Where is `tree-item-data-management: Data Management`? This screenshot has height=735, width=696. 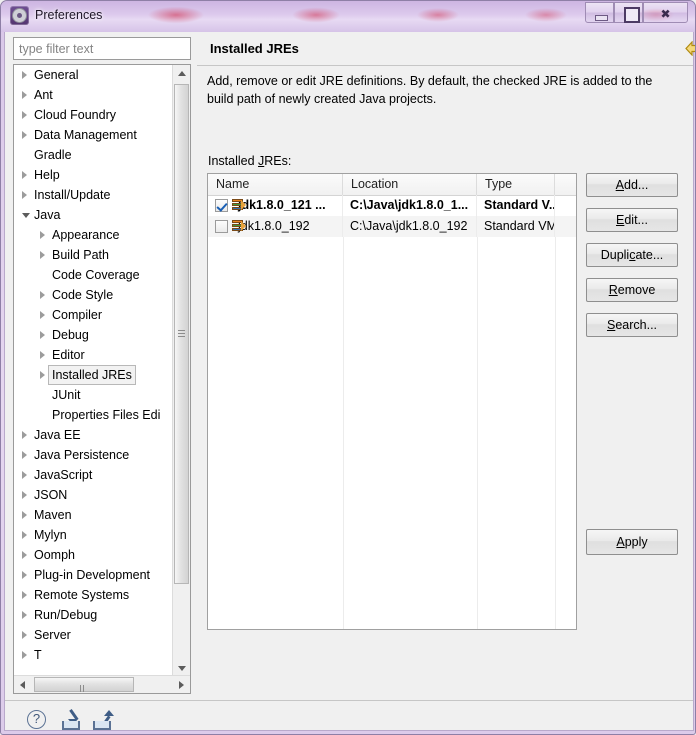 tree-item-data-management: Data Management is located at coordinates (94, 135).